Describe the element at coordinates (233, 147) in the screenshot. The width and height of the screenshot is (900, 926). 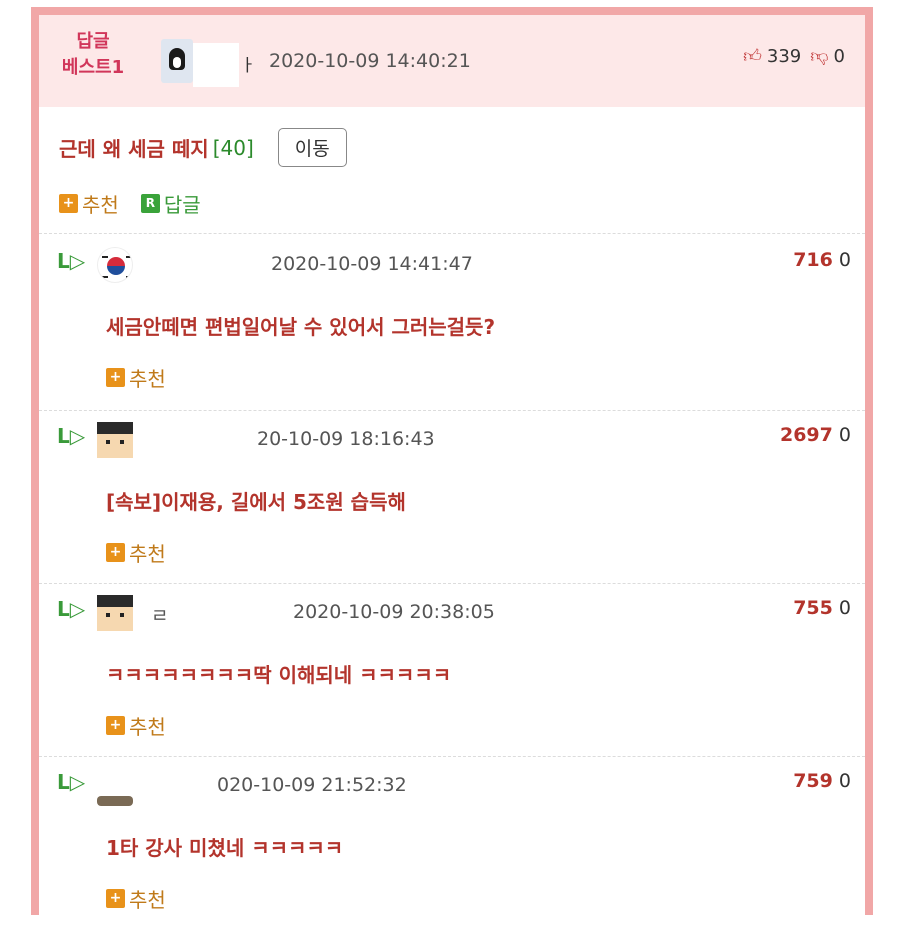
I see `post-comment-count: [40]` at that location.